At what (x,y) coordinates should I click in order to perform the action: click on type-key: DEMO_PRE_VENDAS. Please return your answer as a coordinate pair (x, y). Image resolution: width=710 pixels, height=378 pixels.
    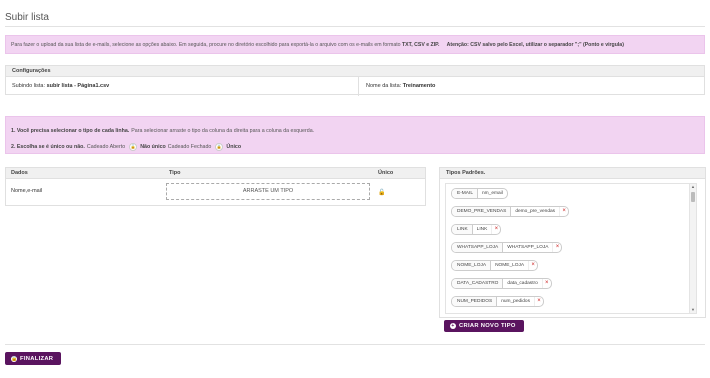
    Looking at the image, I should click on (482, 211).